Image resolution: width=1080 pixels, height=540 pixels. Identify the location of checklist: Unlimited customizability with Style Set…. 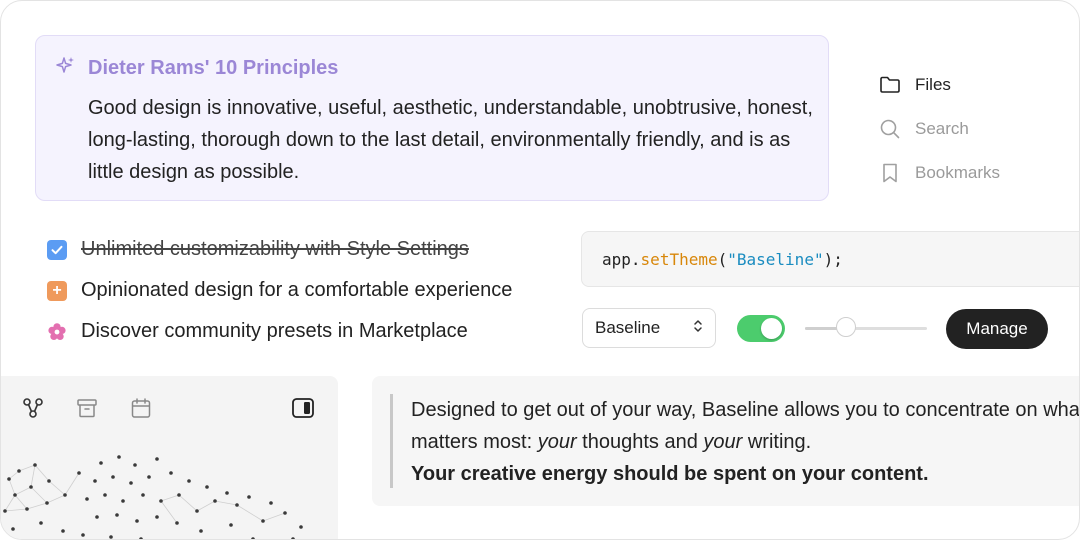
(279, 290).